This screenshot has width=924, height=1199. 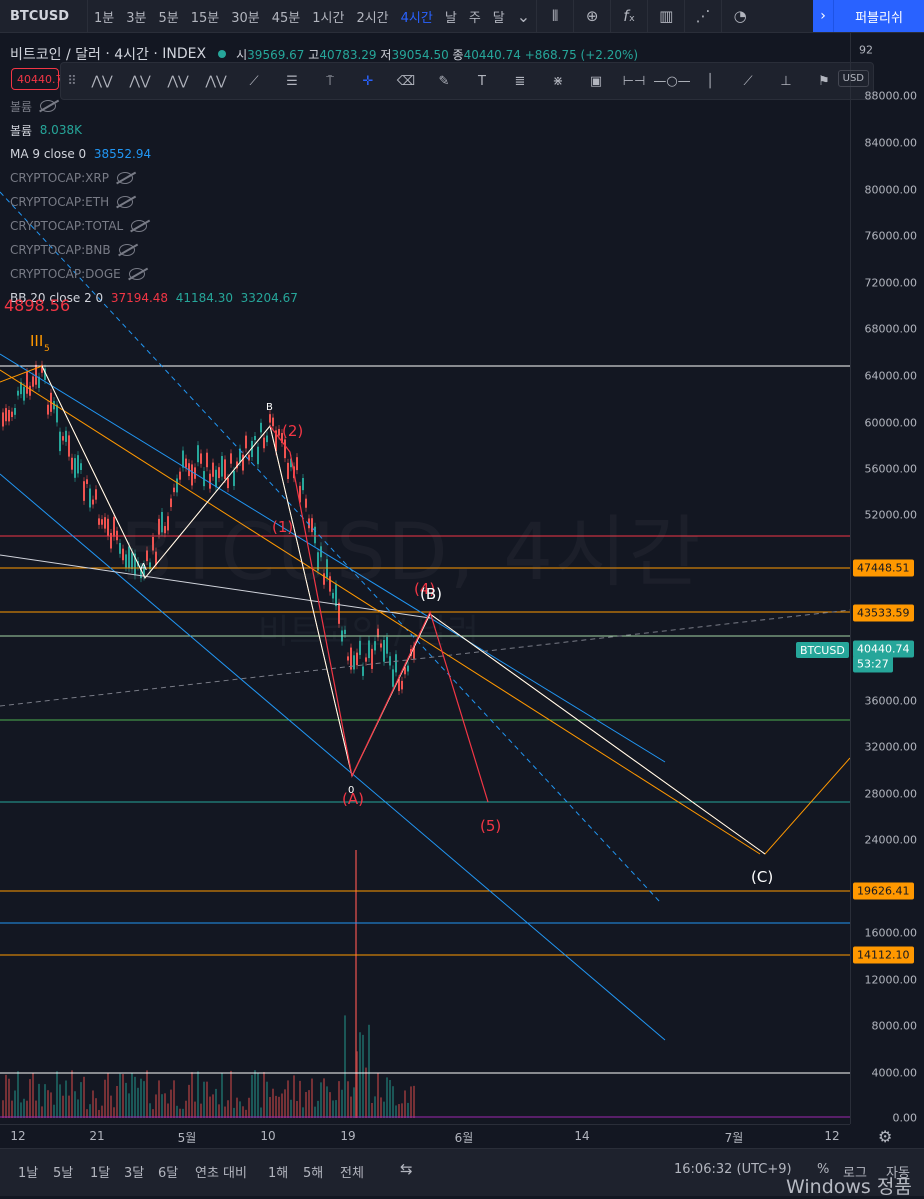 What do you see at coordinates (558, 81) in the screenshot?
I see `fib-fan-icon: ⋇` at bounding box center [558, 81].